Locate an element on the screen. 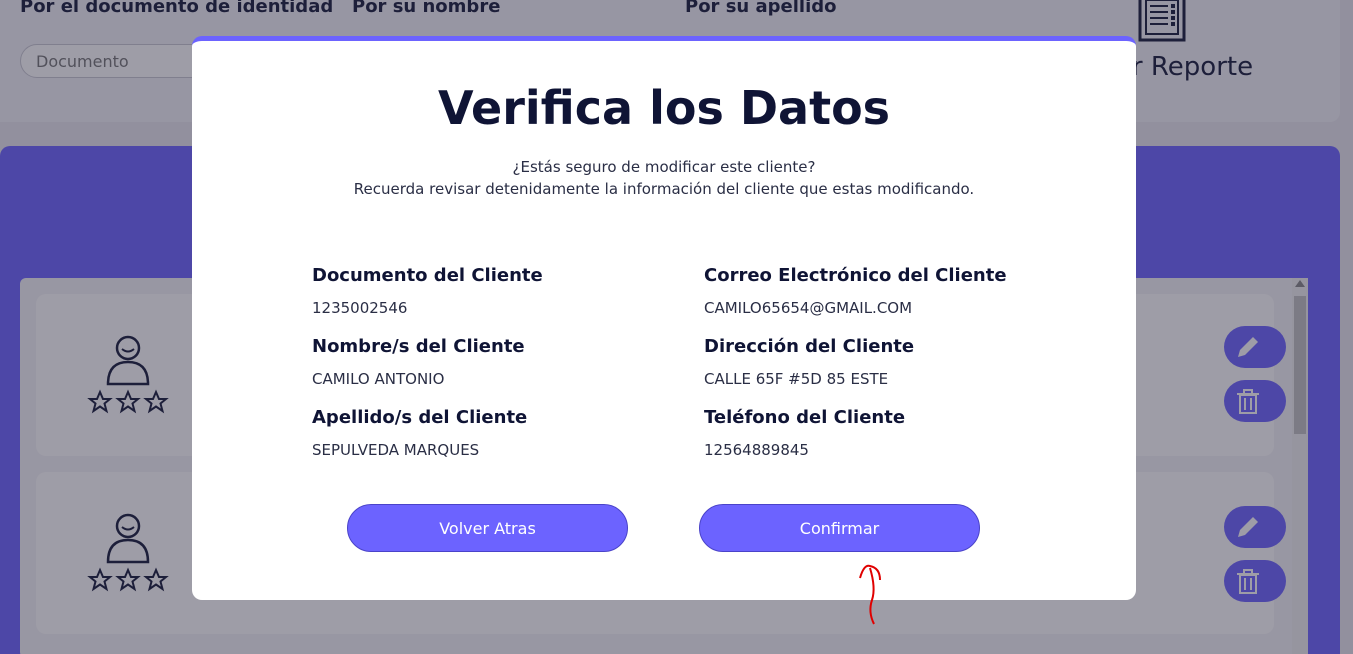 The image size is (1353, 654). lastnames-label: Apellido/s del Cliente is located at coordinates (420, 417).